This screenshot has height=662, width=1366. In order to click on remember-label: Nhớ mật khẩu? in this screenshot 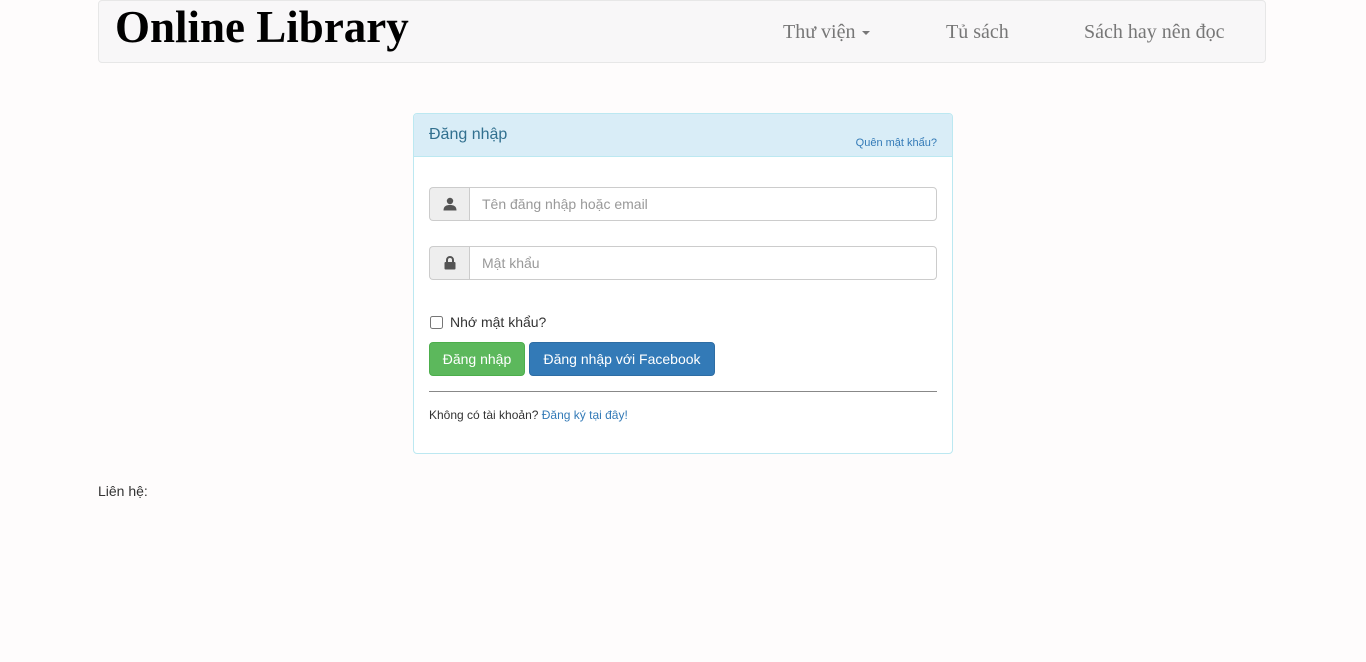, I will do `click(498, 322)`.